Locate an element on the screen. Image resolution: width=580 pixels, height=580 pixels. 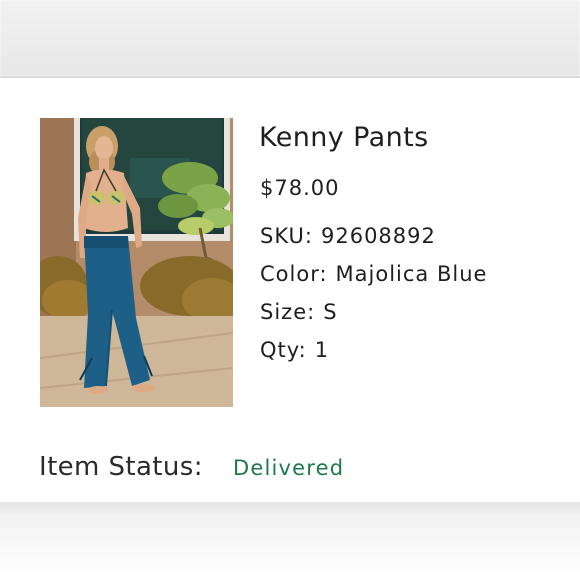
blurred-header-background is located at coordinates (290, 38).